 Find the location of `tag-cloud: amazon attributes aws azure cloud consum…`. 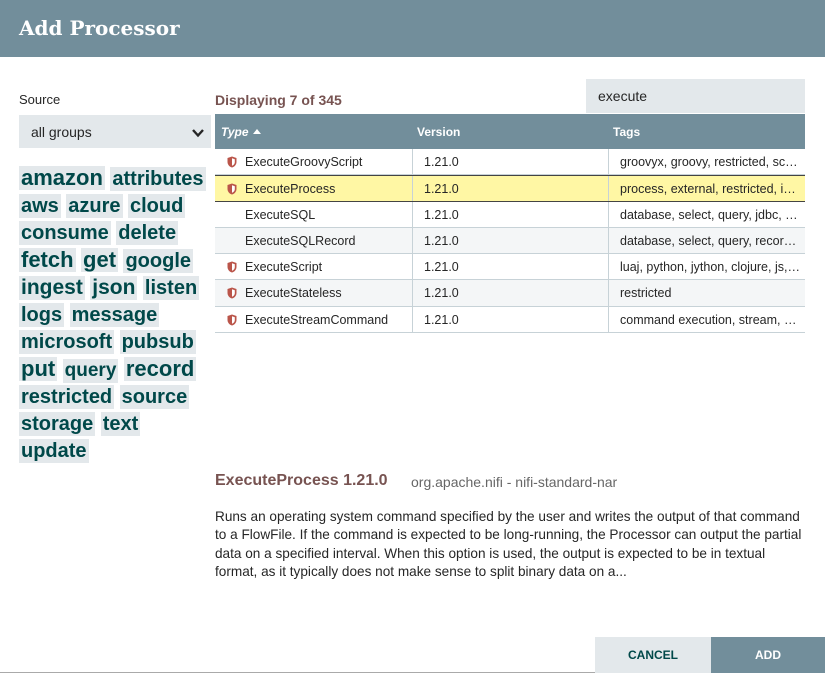

tag-cloud: amazon attributes aws azure cloud consum… is located at coordinates (117, 316).